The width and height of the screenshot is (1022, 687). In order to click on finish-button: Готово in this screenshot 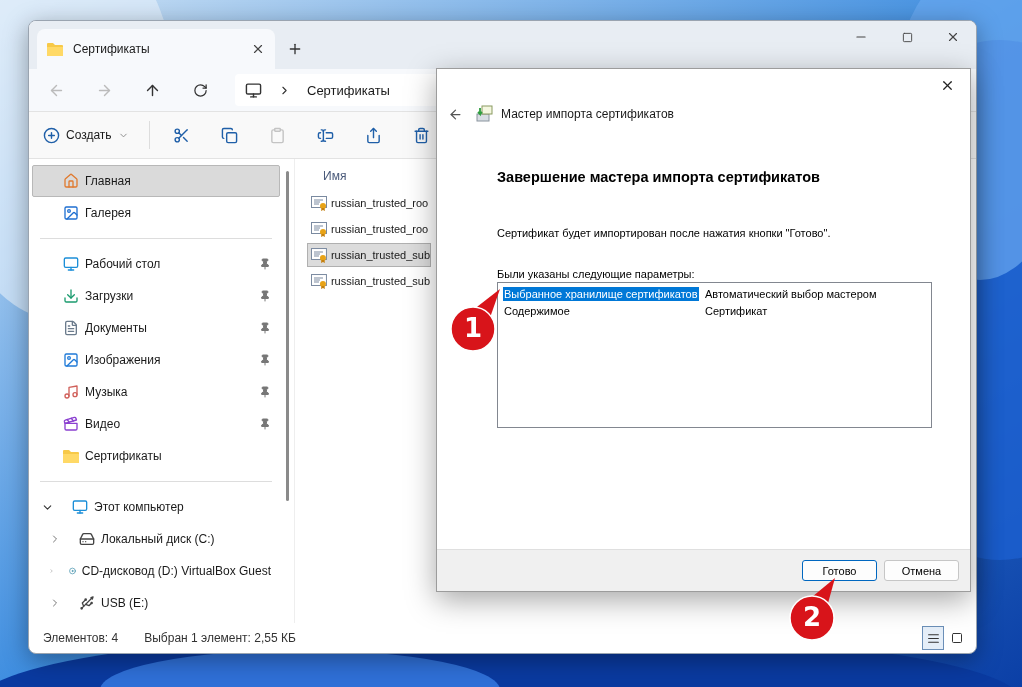, I will do `click(839, 570)`.